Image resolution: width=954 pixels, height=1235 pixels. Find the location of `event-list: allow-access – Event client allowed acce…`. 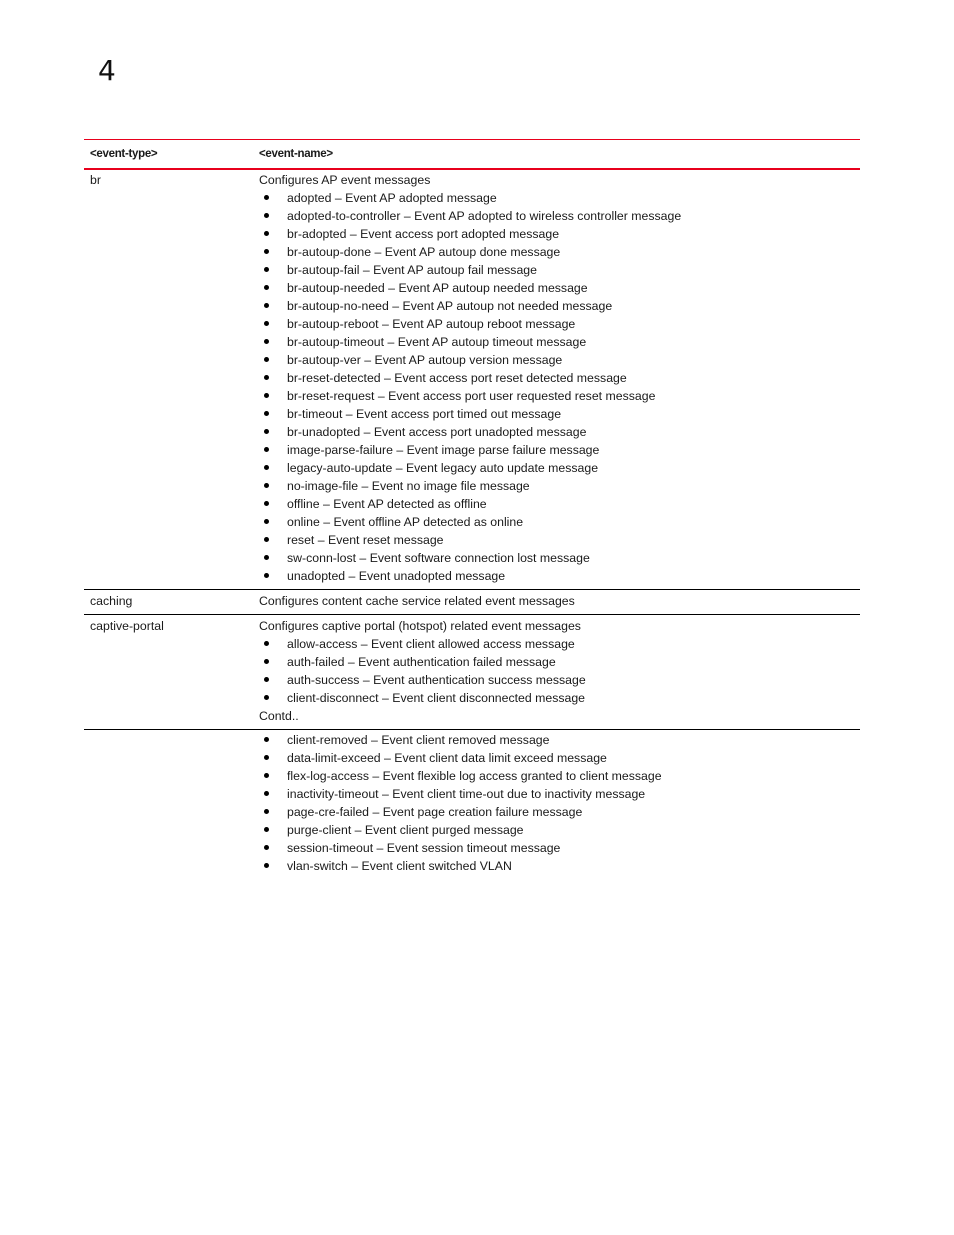

event-list: allow-access – Event client allowed acce… is located at coordinates (559, 671).